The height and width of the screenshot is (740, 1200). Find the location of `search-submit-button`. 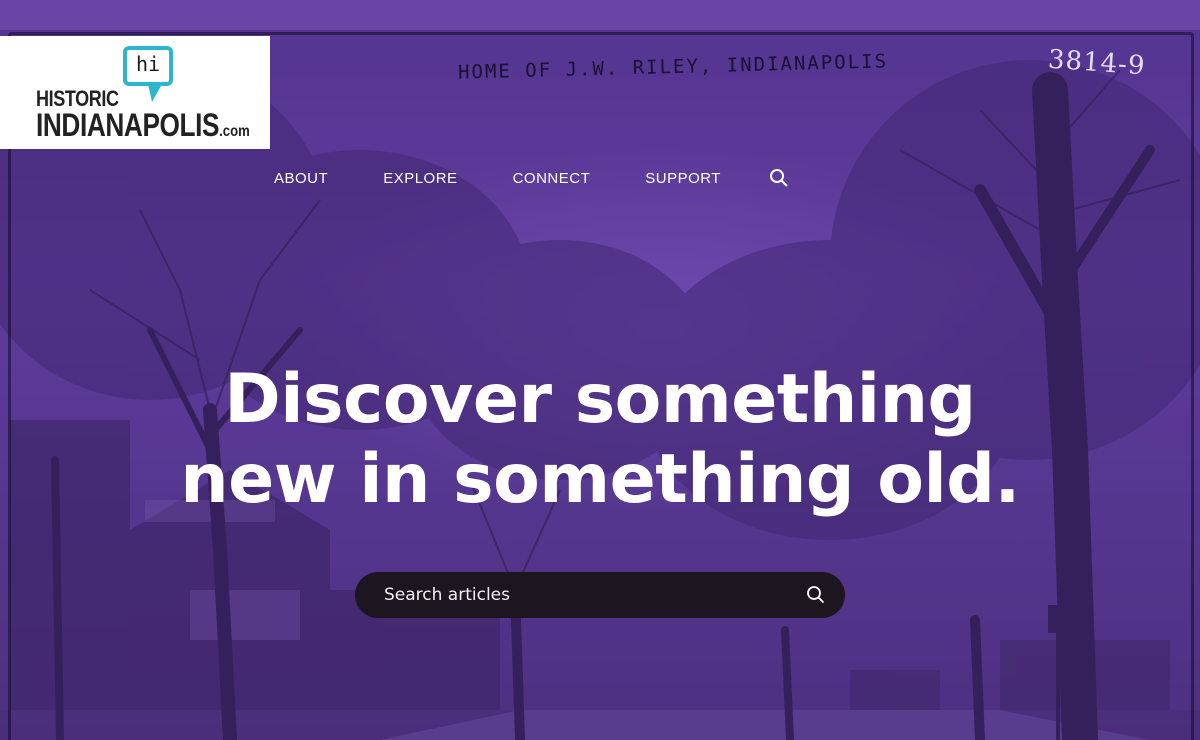

search-submit-button is located at coordinates (816, 595).